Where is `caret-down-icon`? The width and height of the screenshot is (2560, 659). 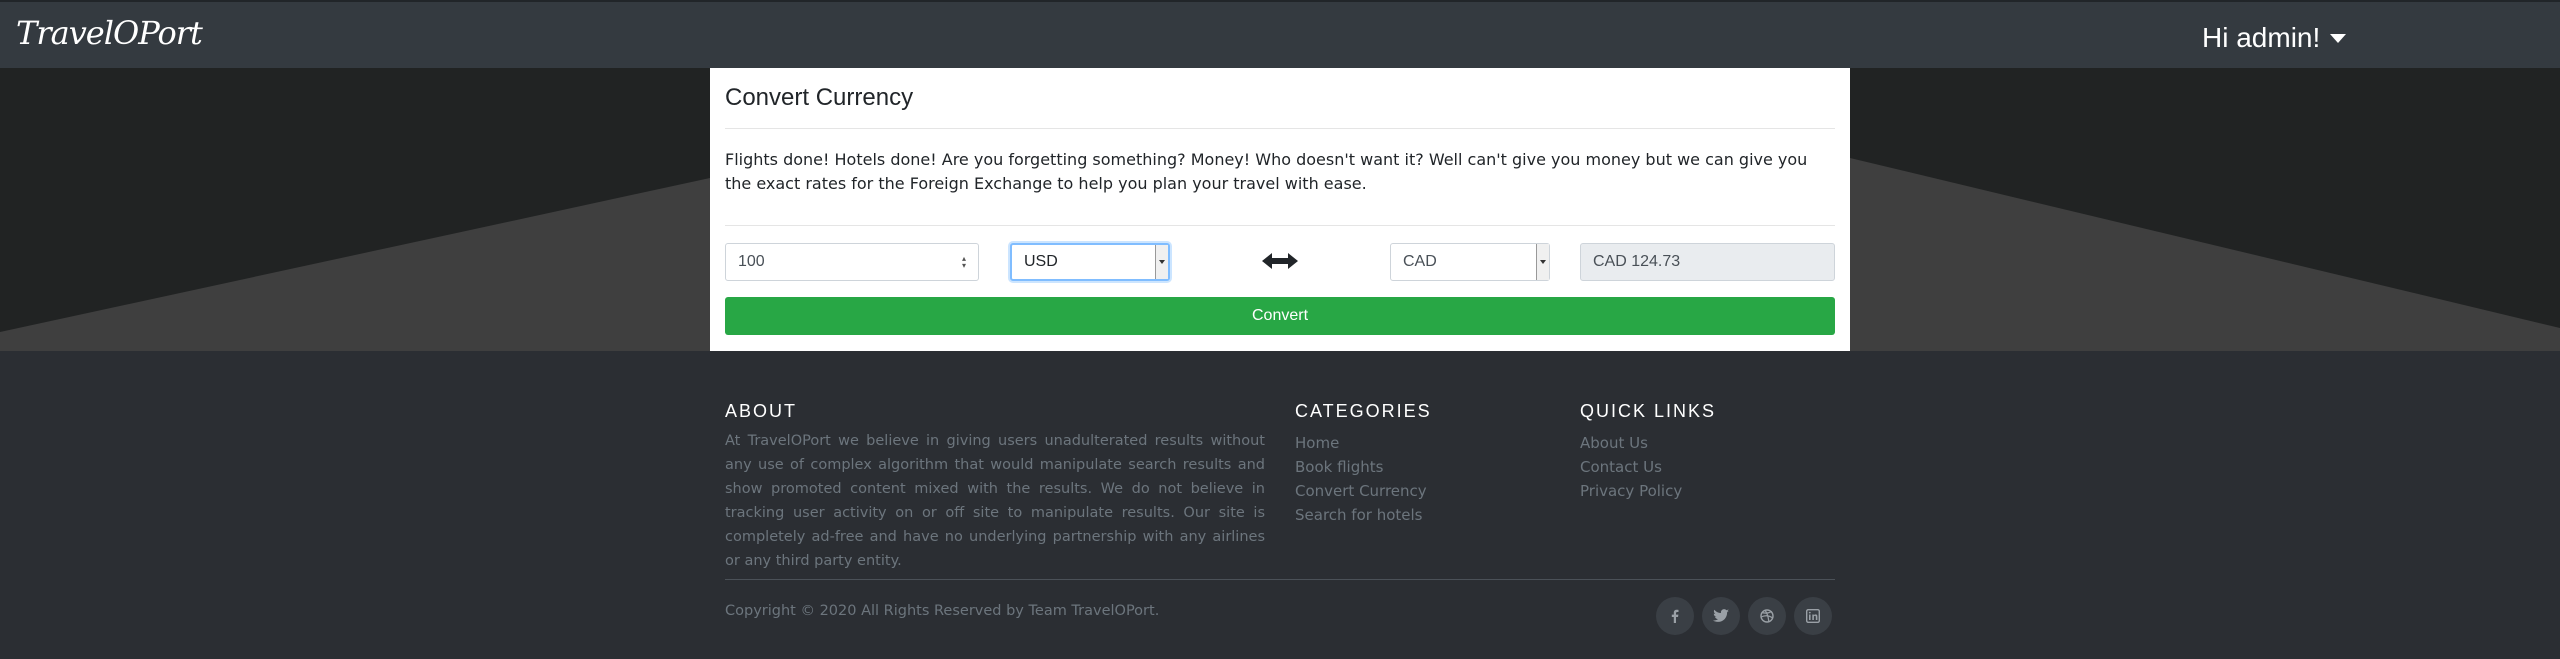 caret-down-icon is located at coordinates (2338, 38).